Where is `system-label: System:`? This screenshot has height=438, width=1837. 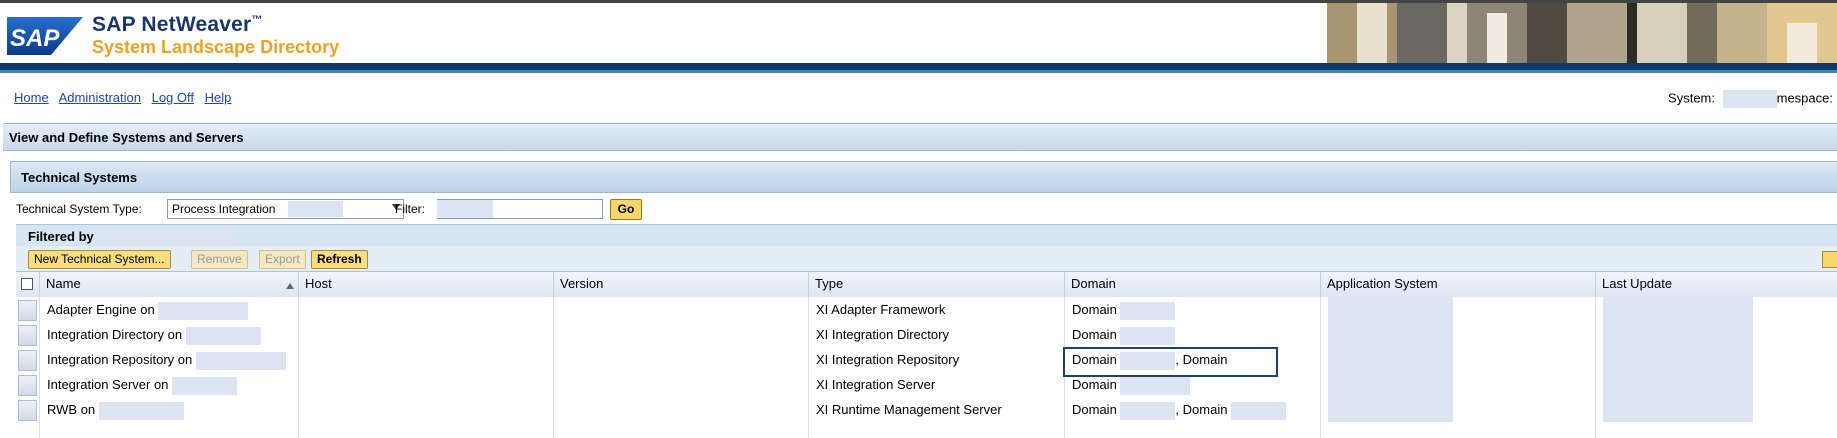
system-label: System: is located at coordinates (1691, 98).